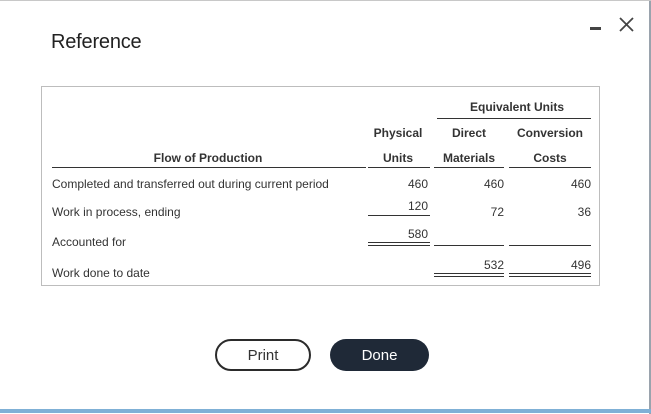 The image size is (651, 414). Describe the element at coordinates (89, 242) in the screenshot. I see `row-label-accounted-for: Accounted for` at that location.